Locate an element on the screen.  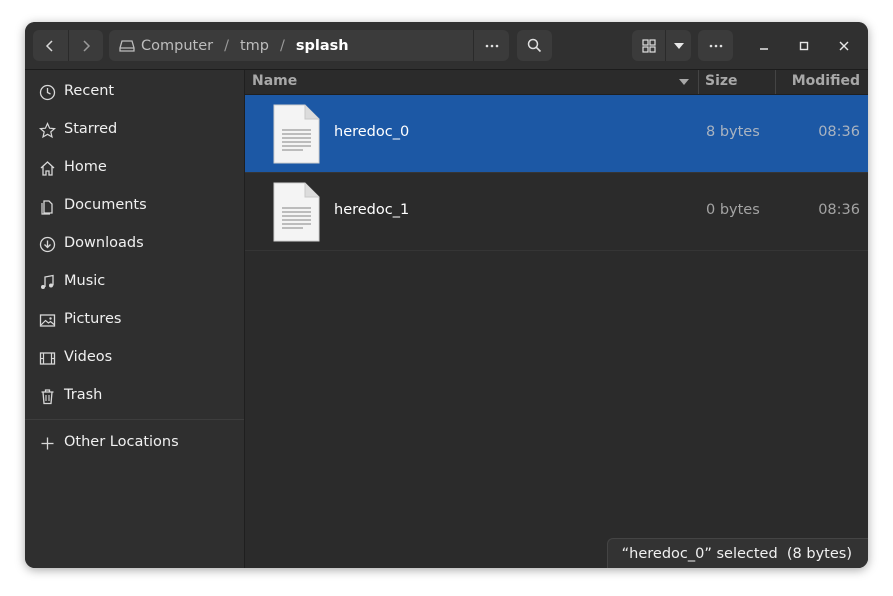
grid-view-button is located at coordinates (649, 45).